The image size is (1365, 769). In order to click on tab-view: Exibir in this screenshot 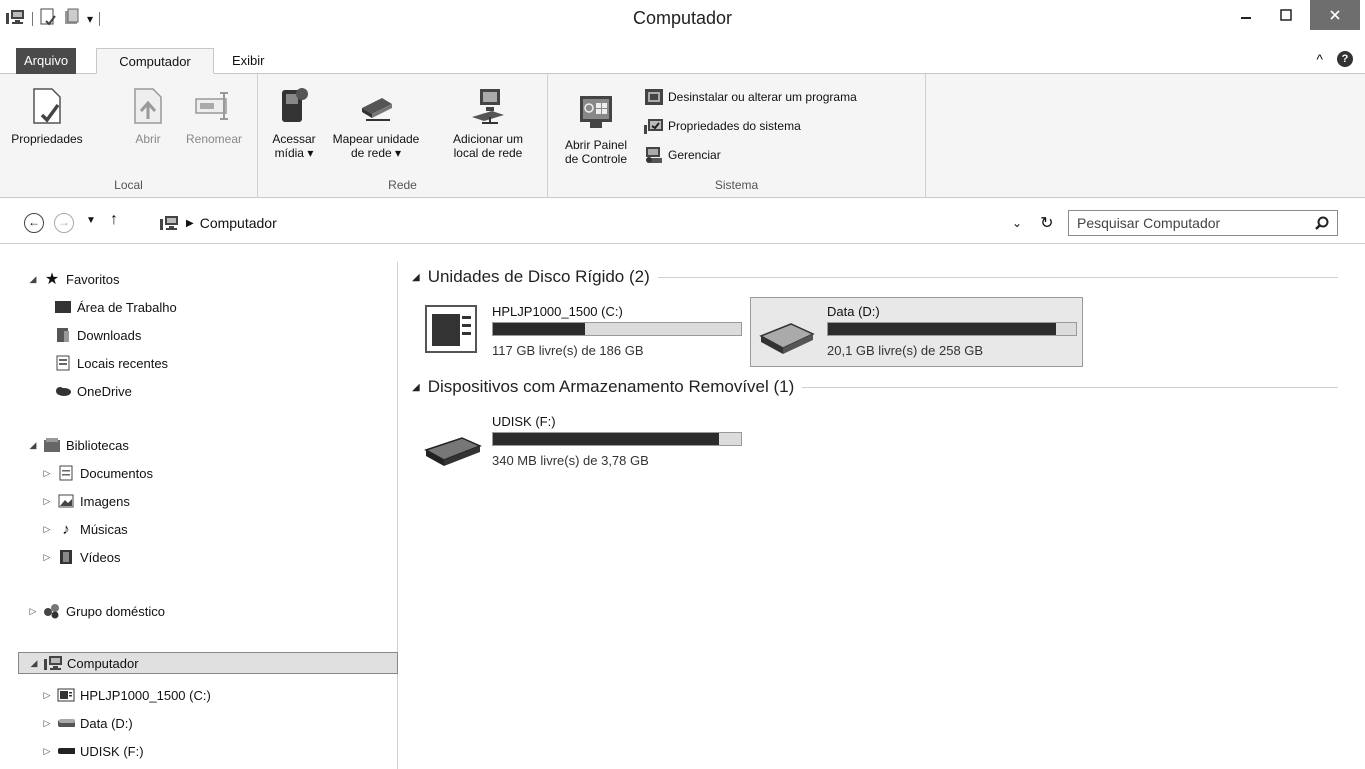, I will do `click(248, 61)`.